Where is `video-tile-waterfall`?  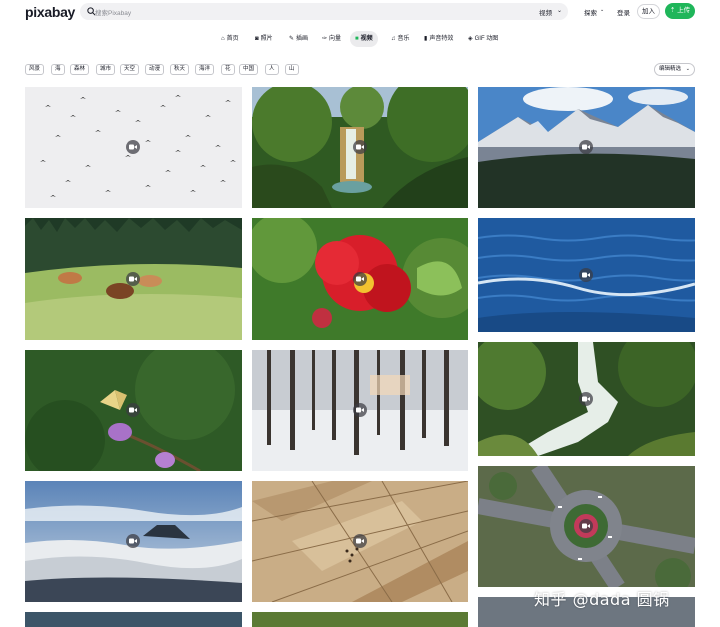
video-tile-waterfall is located at coordinates (360, 147).